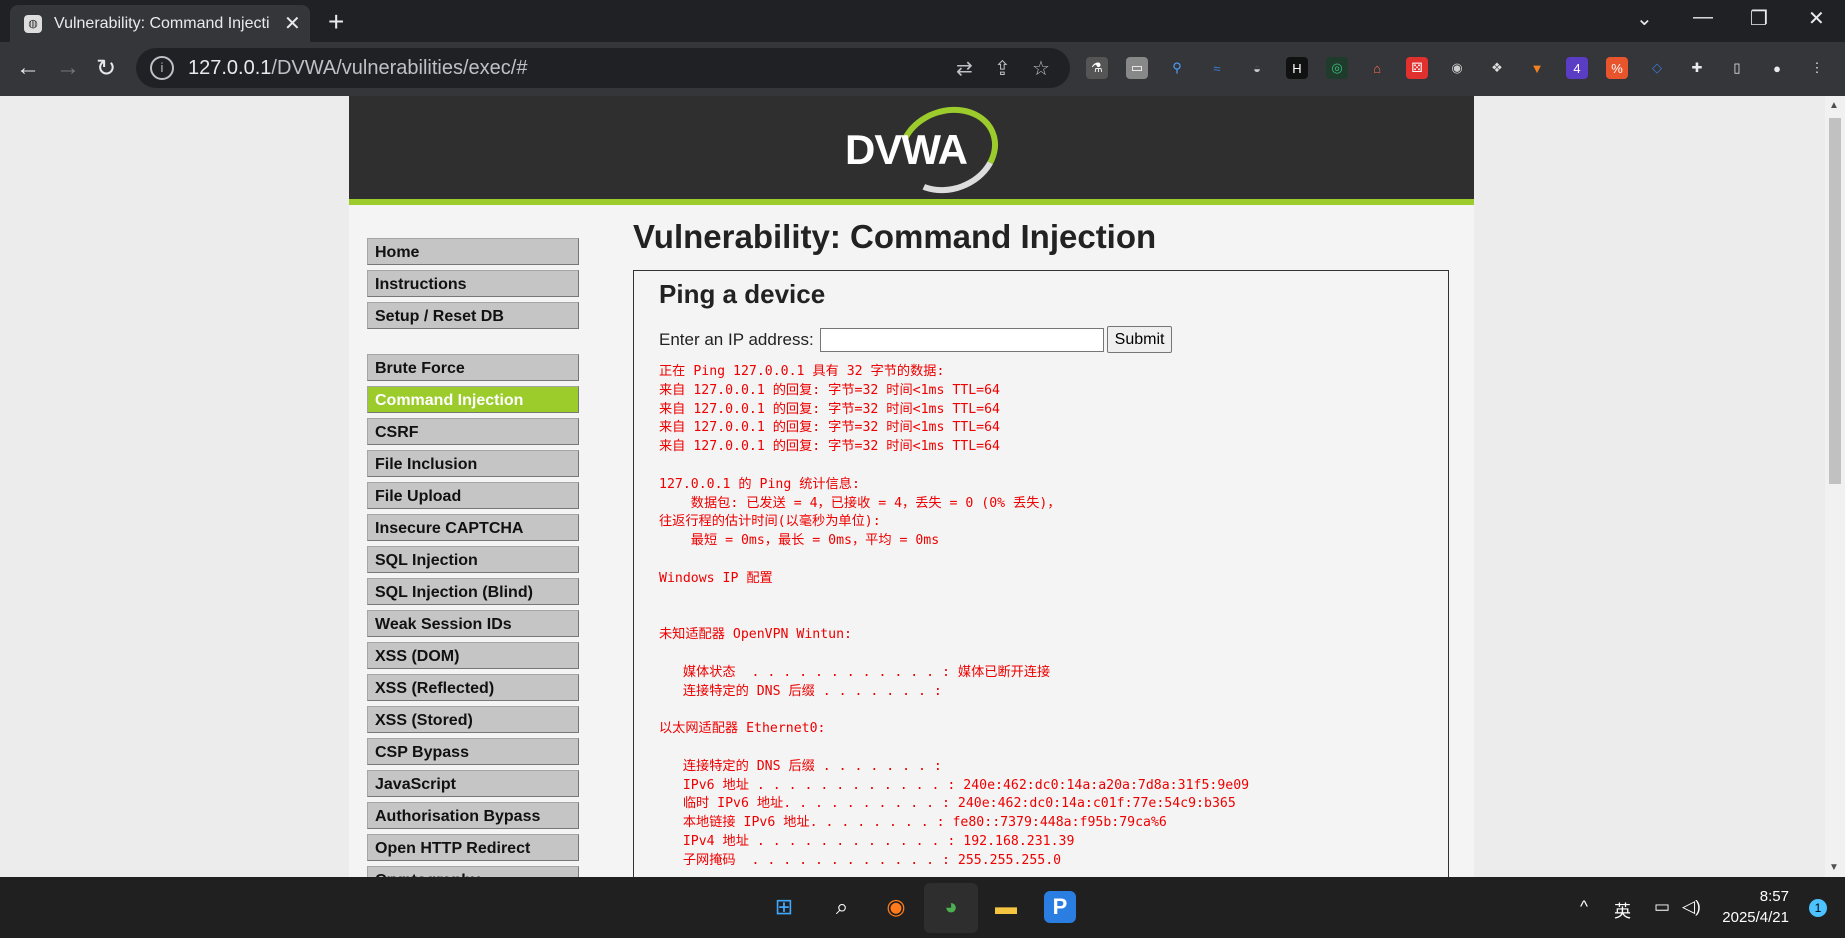  I want to click on ip-label: Enter an IP address:, so click(736, 339).